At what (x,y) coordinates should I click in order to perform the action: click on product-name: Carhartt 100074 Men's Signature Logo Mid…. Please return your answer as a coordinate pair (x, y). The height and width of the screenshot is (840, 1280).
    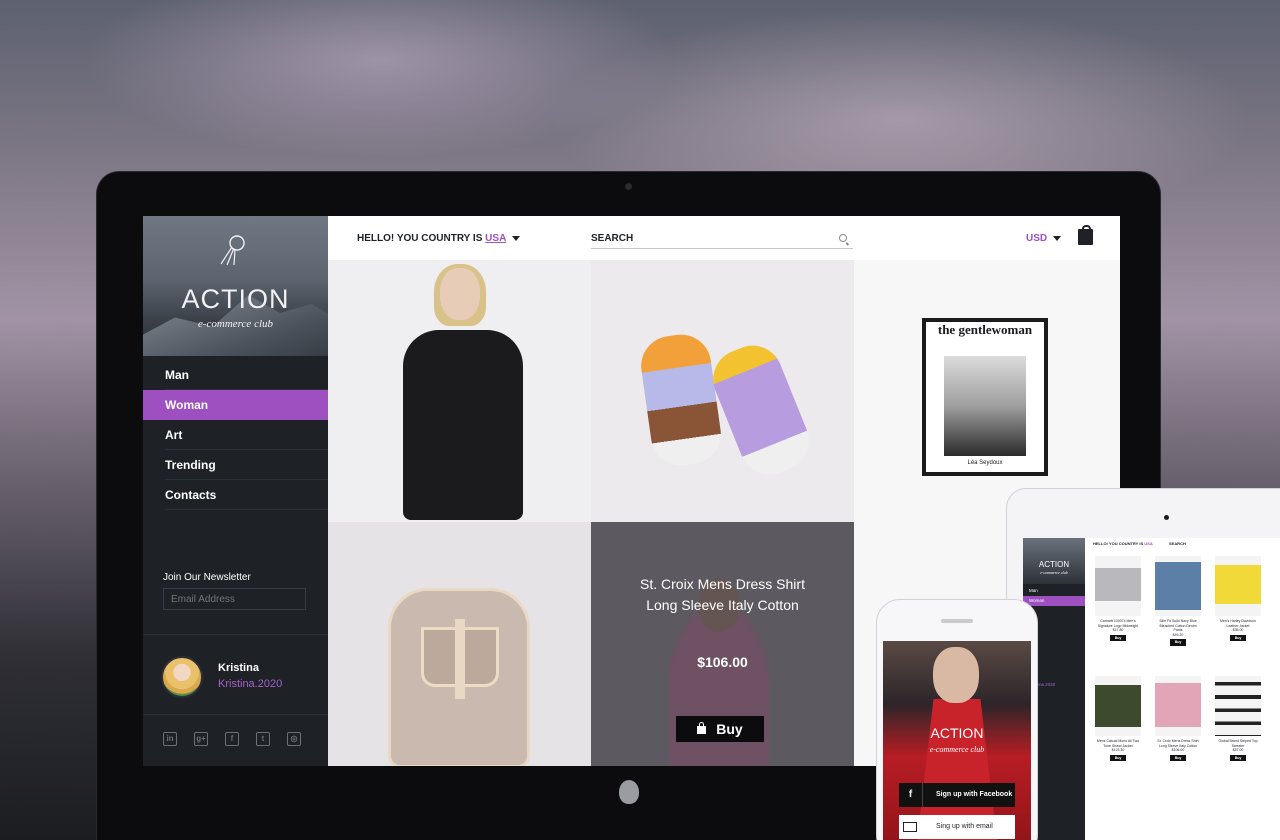
    Looking at the image, I should click on (1118, 623).